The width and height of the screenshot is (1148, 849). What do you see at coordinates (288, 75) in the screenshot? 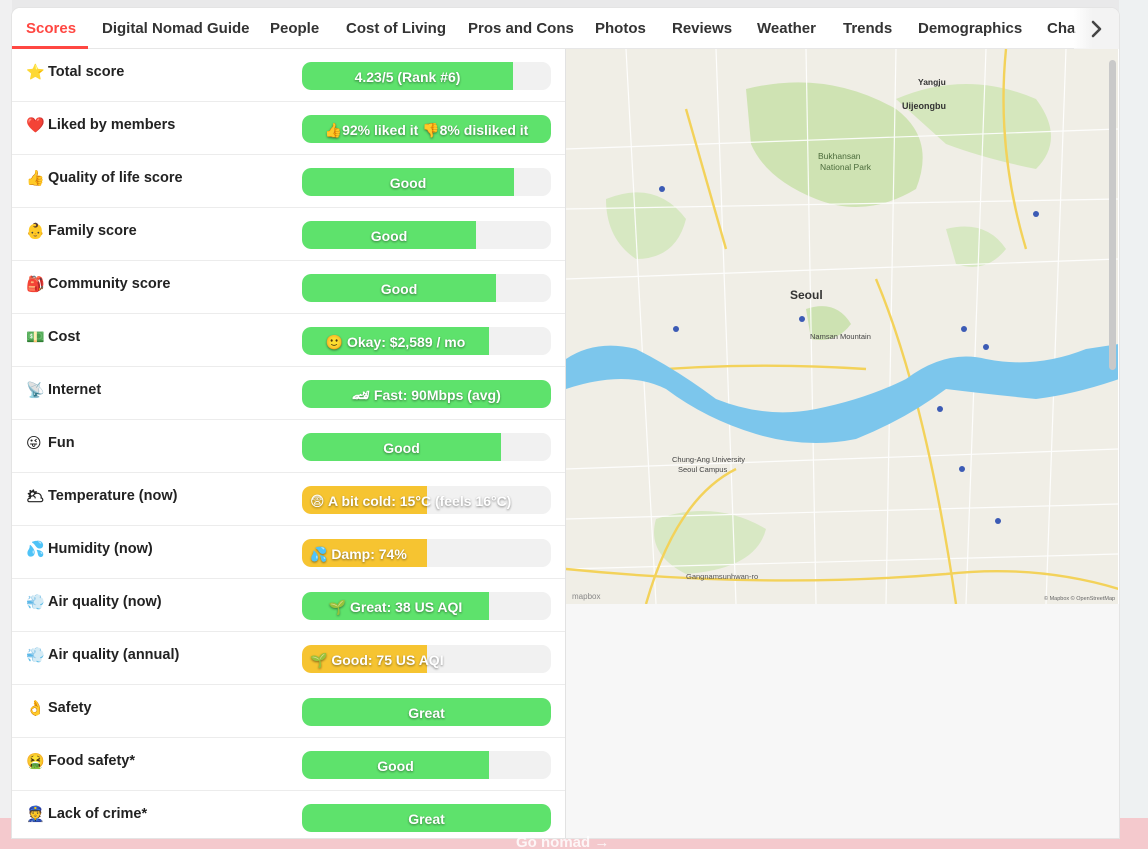
I see `score-row: ⭐ Total score 4.23/5 (Rank #6)` at bounding box center [288, 75].